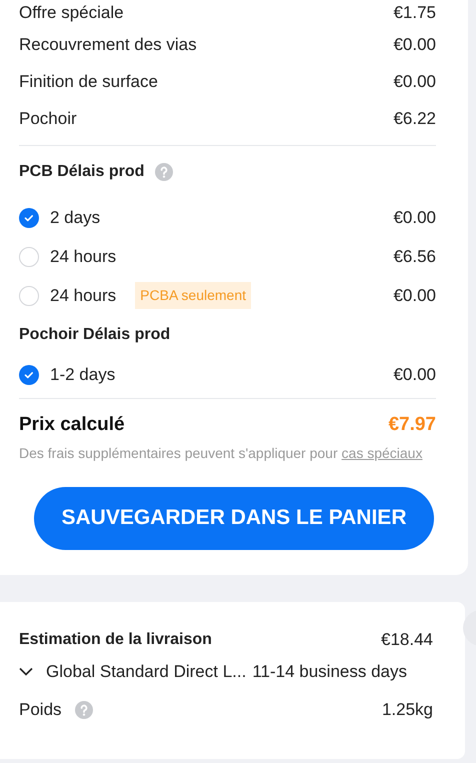 This screenshot has height=763, width=476. What do you see at coordinates (72, 425) in the screenshot?
I see `total-label: Prix calculé` at bounding box center [72, 425].